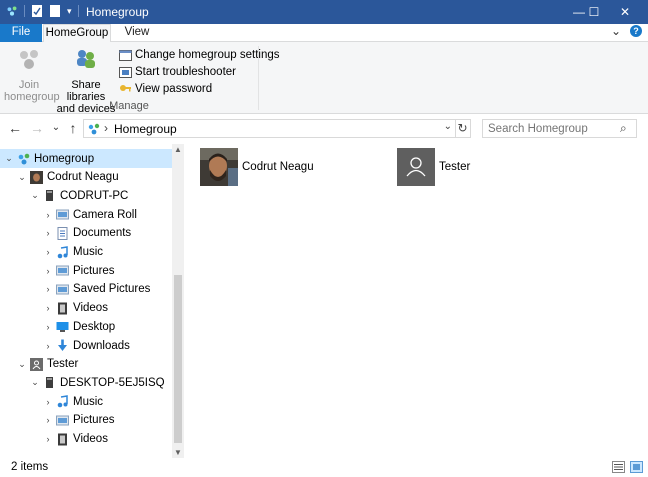  I want to click on share-libraries-icon, so click(86, 59).